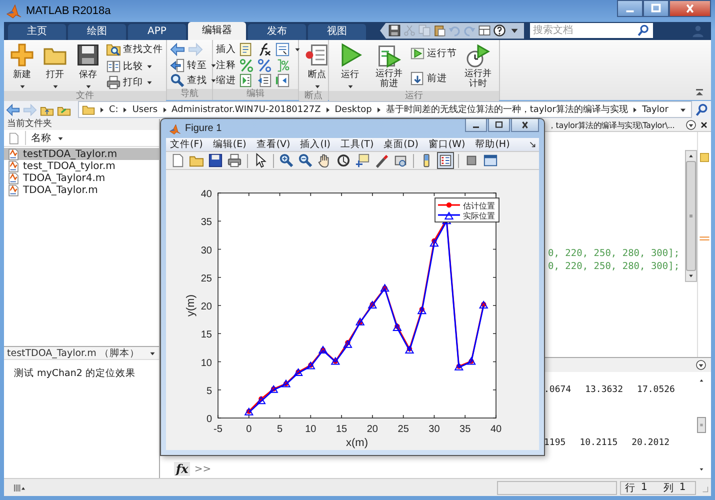  I want to click on x-axis-label: x(m), so click(357, 443).